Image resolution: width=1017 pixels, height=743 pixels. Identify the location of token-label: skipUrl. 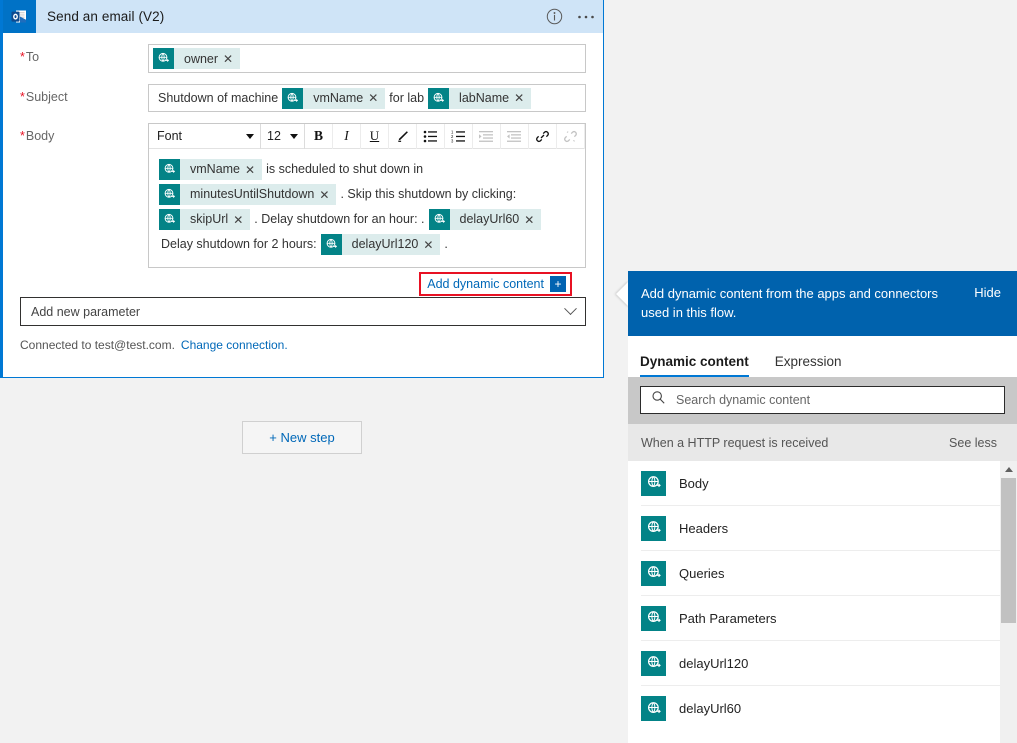
(209, 219).